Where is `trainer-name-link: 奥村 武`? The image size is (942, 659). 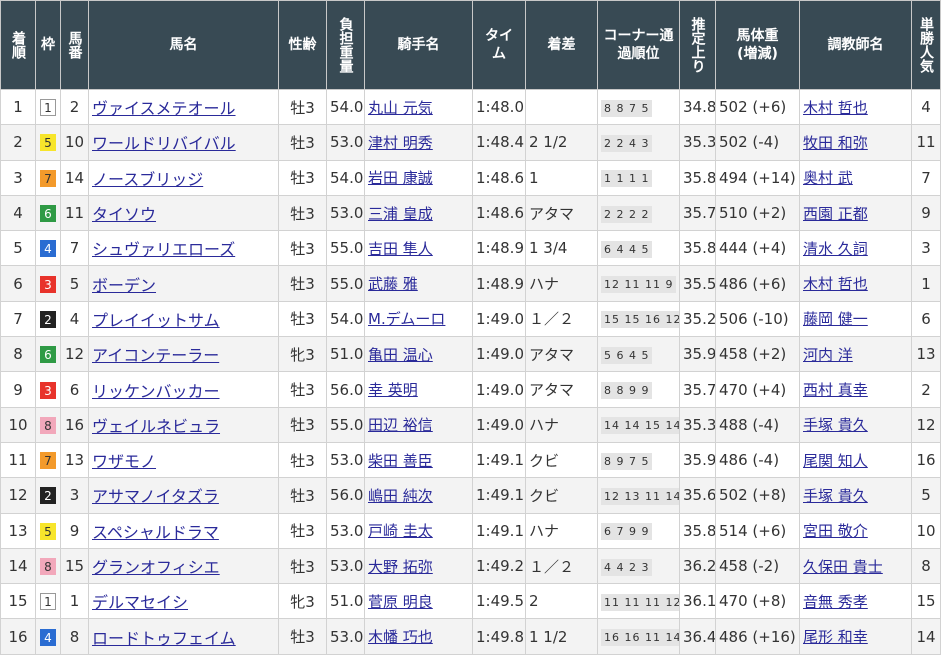 trainer-name-link: 奥村 武 is located at coordinates (828, 178).